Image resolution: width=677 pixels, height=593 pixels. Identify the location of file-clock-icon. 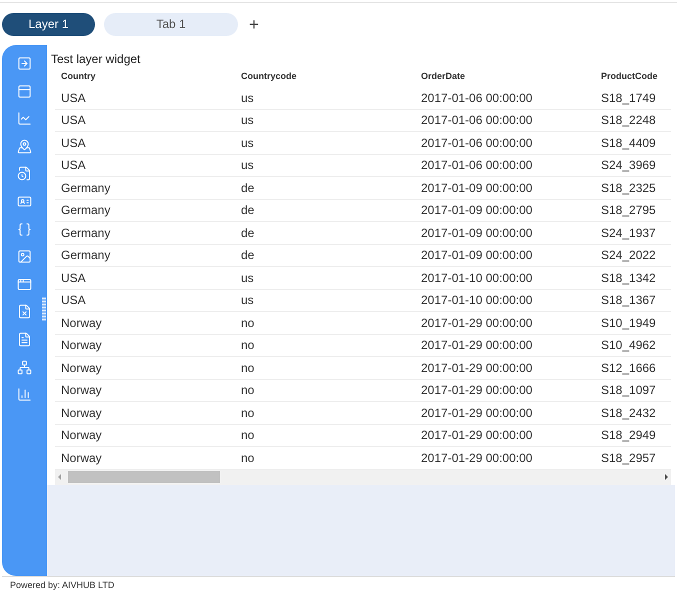
(24, 174).